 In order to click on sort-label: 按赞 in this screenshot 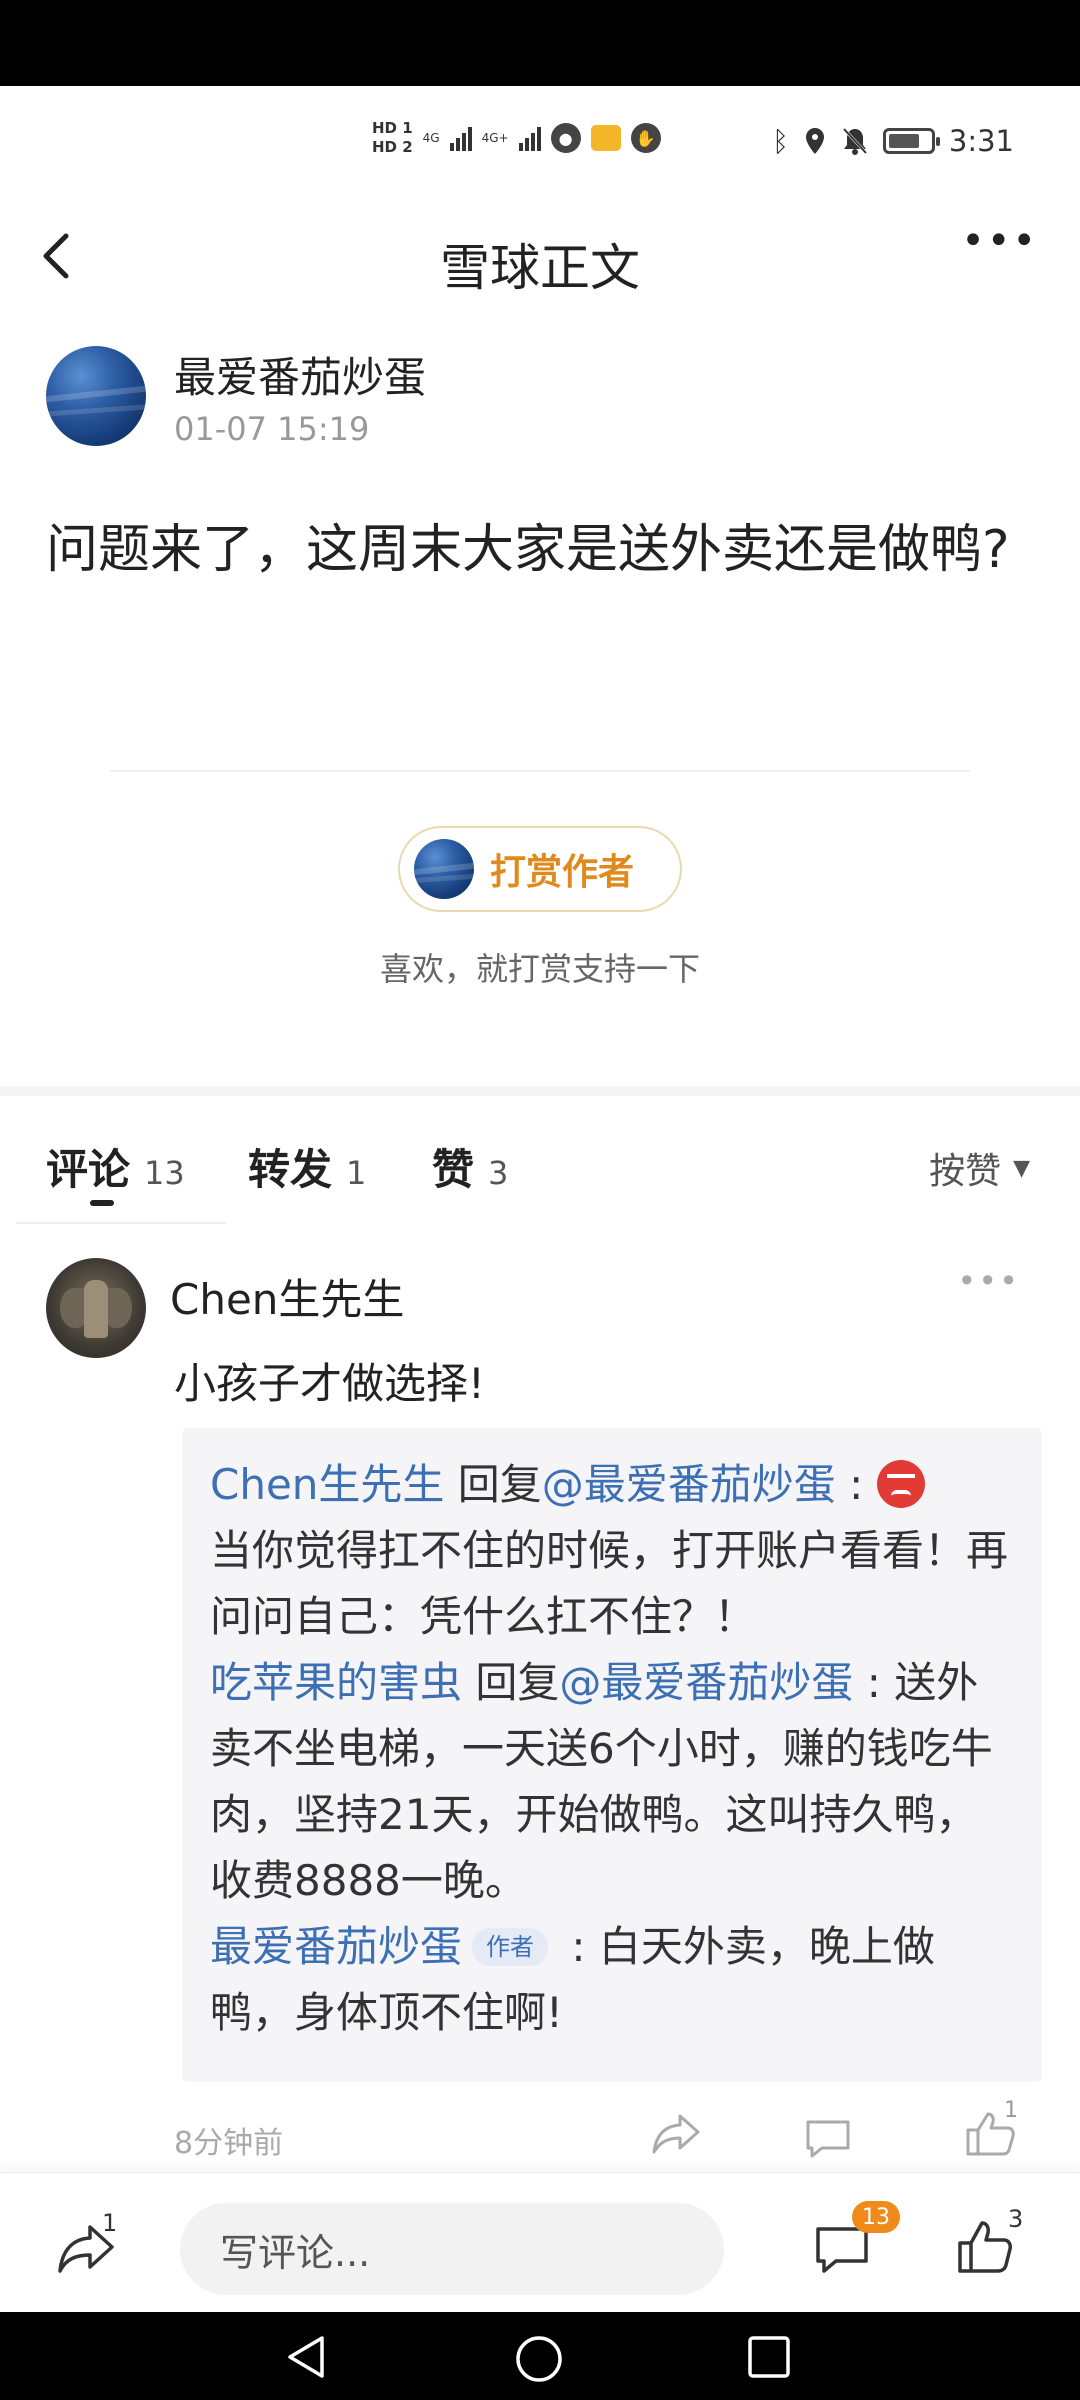, I will do `click(965, 1171)`.